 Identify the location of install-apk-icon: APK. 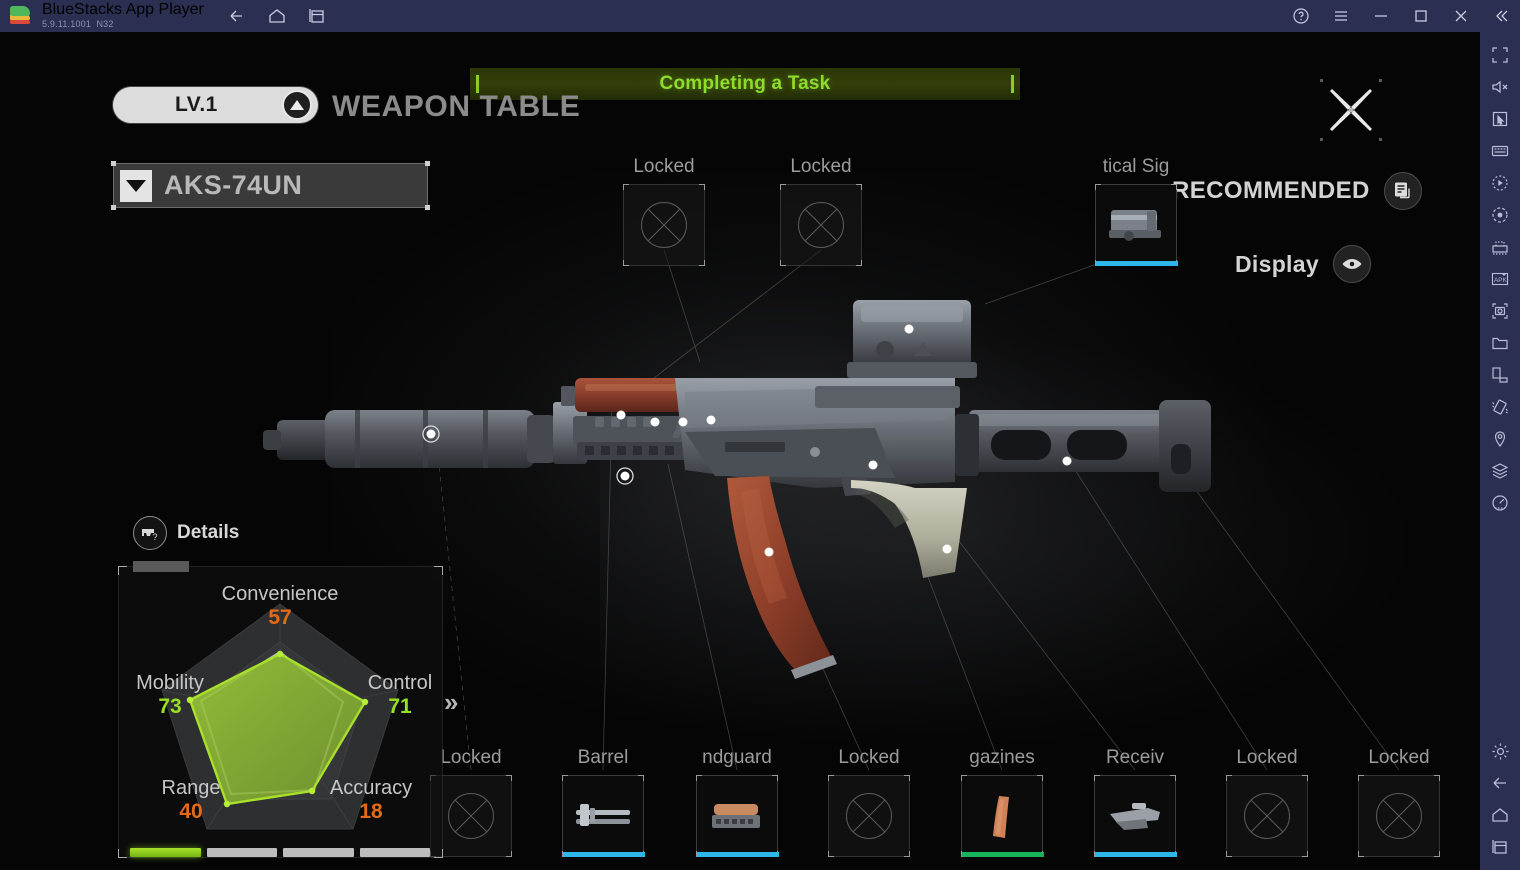
(1500, 279).